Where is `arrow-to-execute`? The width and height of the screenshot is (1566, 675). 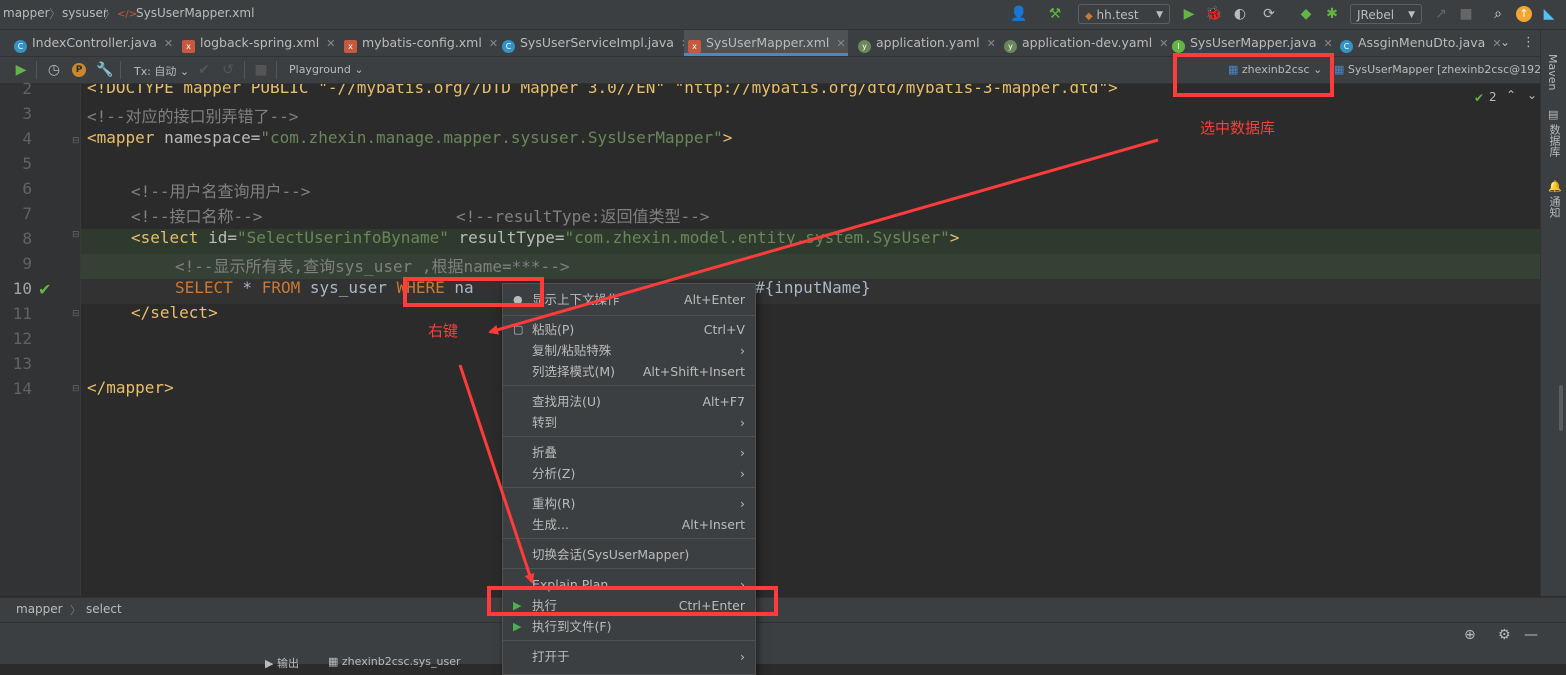 arrow-to-execute is located at coordinates (496, 474).